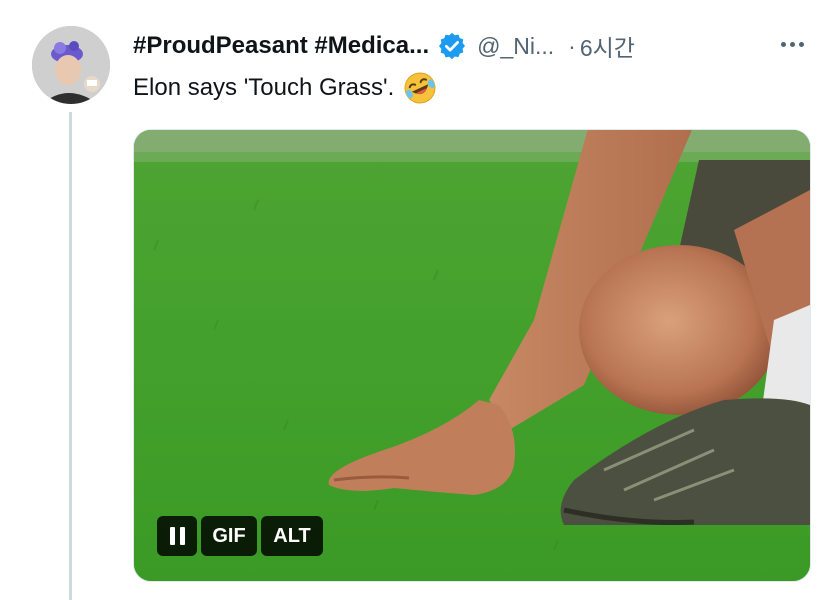 The image size is (840, 600). I want to click on avatar-photo, so click(71, 65).